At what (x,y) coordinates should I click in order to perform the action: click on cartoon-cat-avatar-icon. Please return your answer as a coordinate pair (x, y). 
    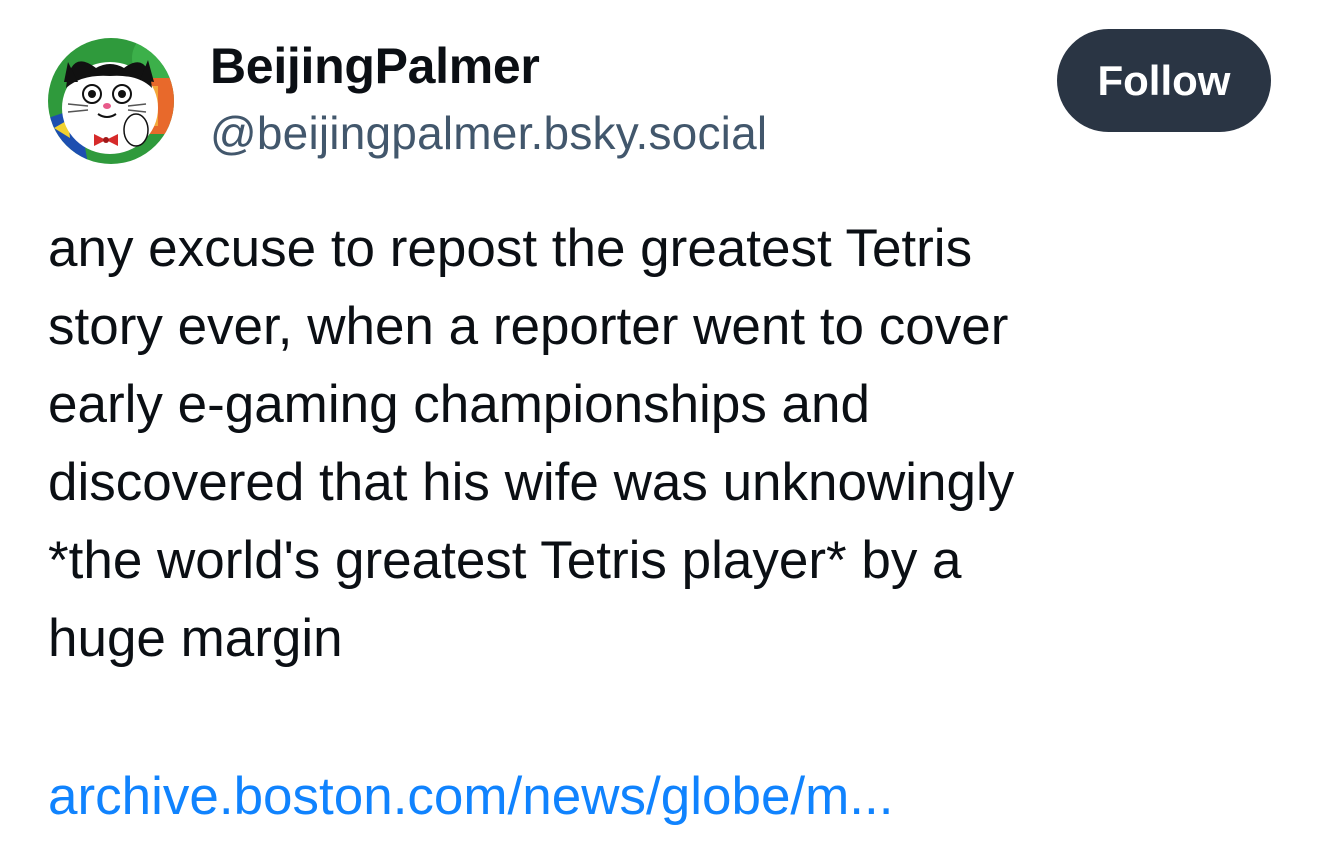
    Looking at the image, I should click on (111, 101).